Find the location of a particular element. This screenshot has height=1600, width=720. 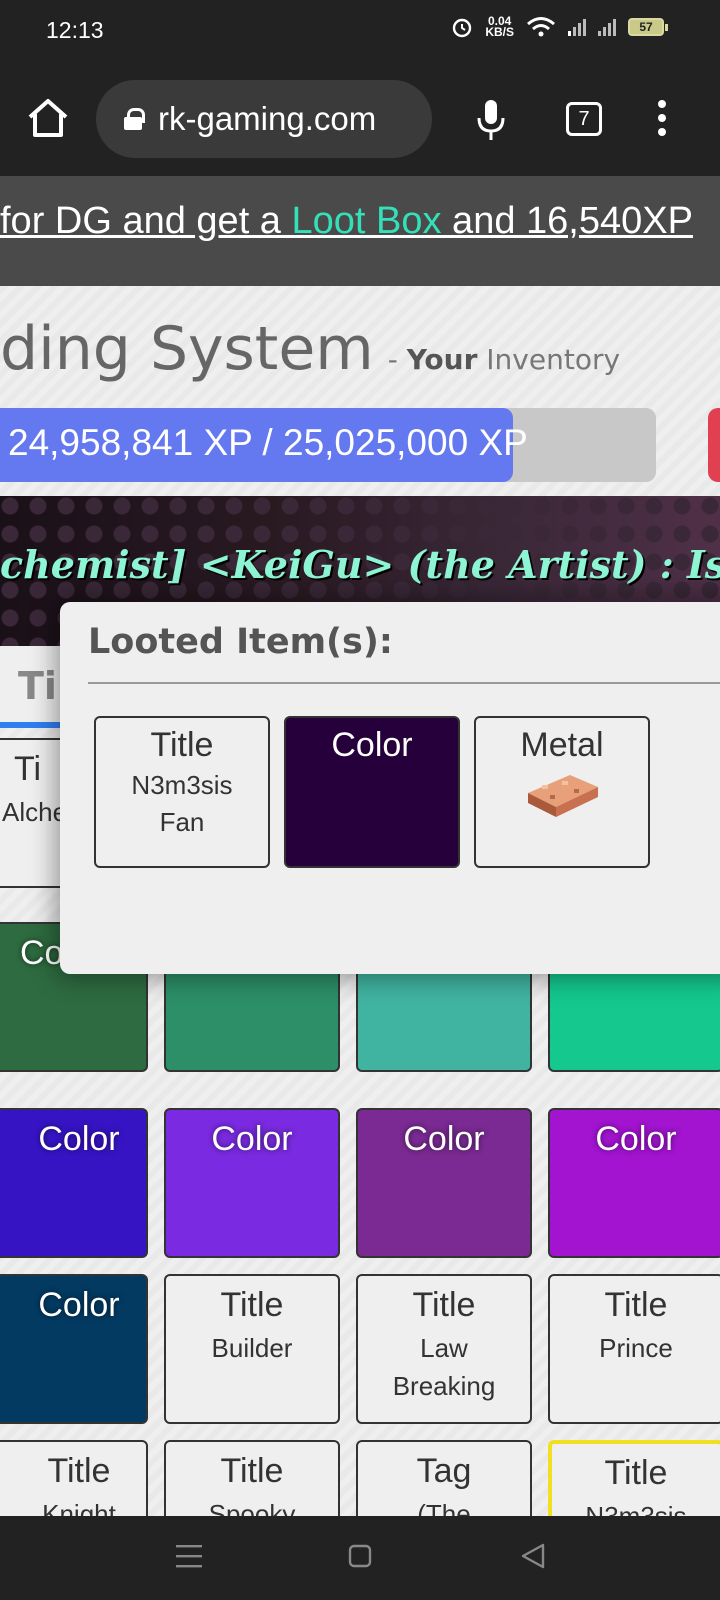

home-icon is located at coordinates (48, 118).